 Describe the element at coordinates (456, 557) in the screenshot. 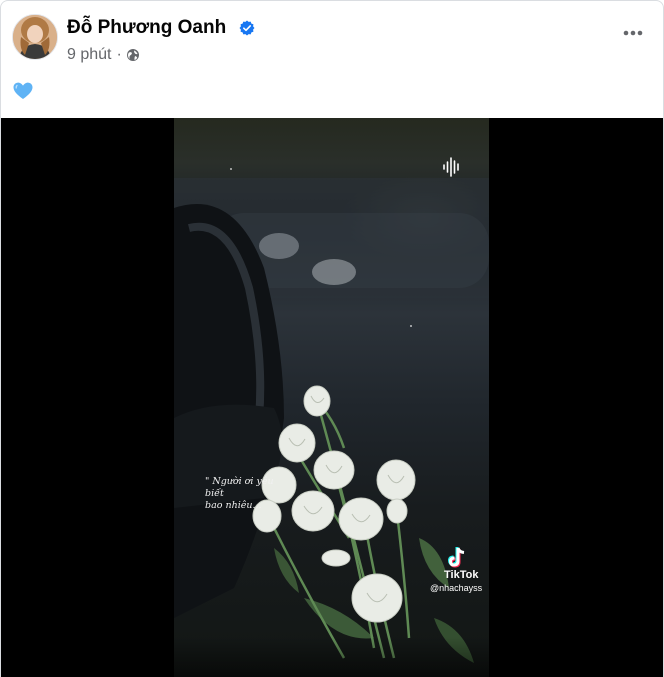

I see `tiktok-logo-icon` at that location.